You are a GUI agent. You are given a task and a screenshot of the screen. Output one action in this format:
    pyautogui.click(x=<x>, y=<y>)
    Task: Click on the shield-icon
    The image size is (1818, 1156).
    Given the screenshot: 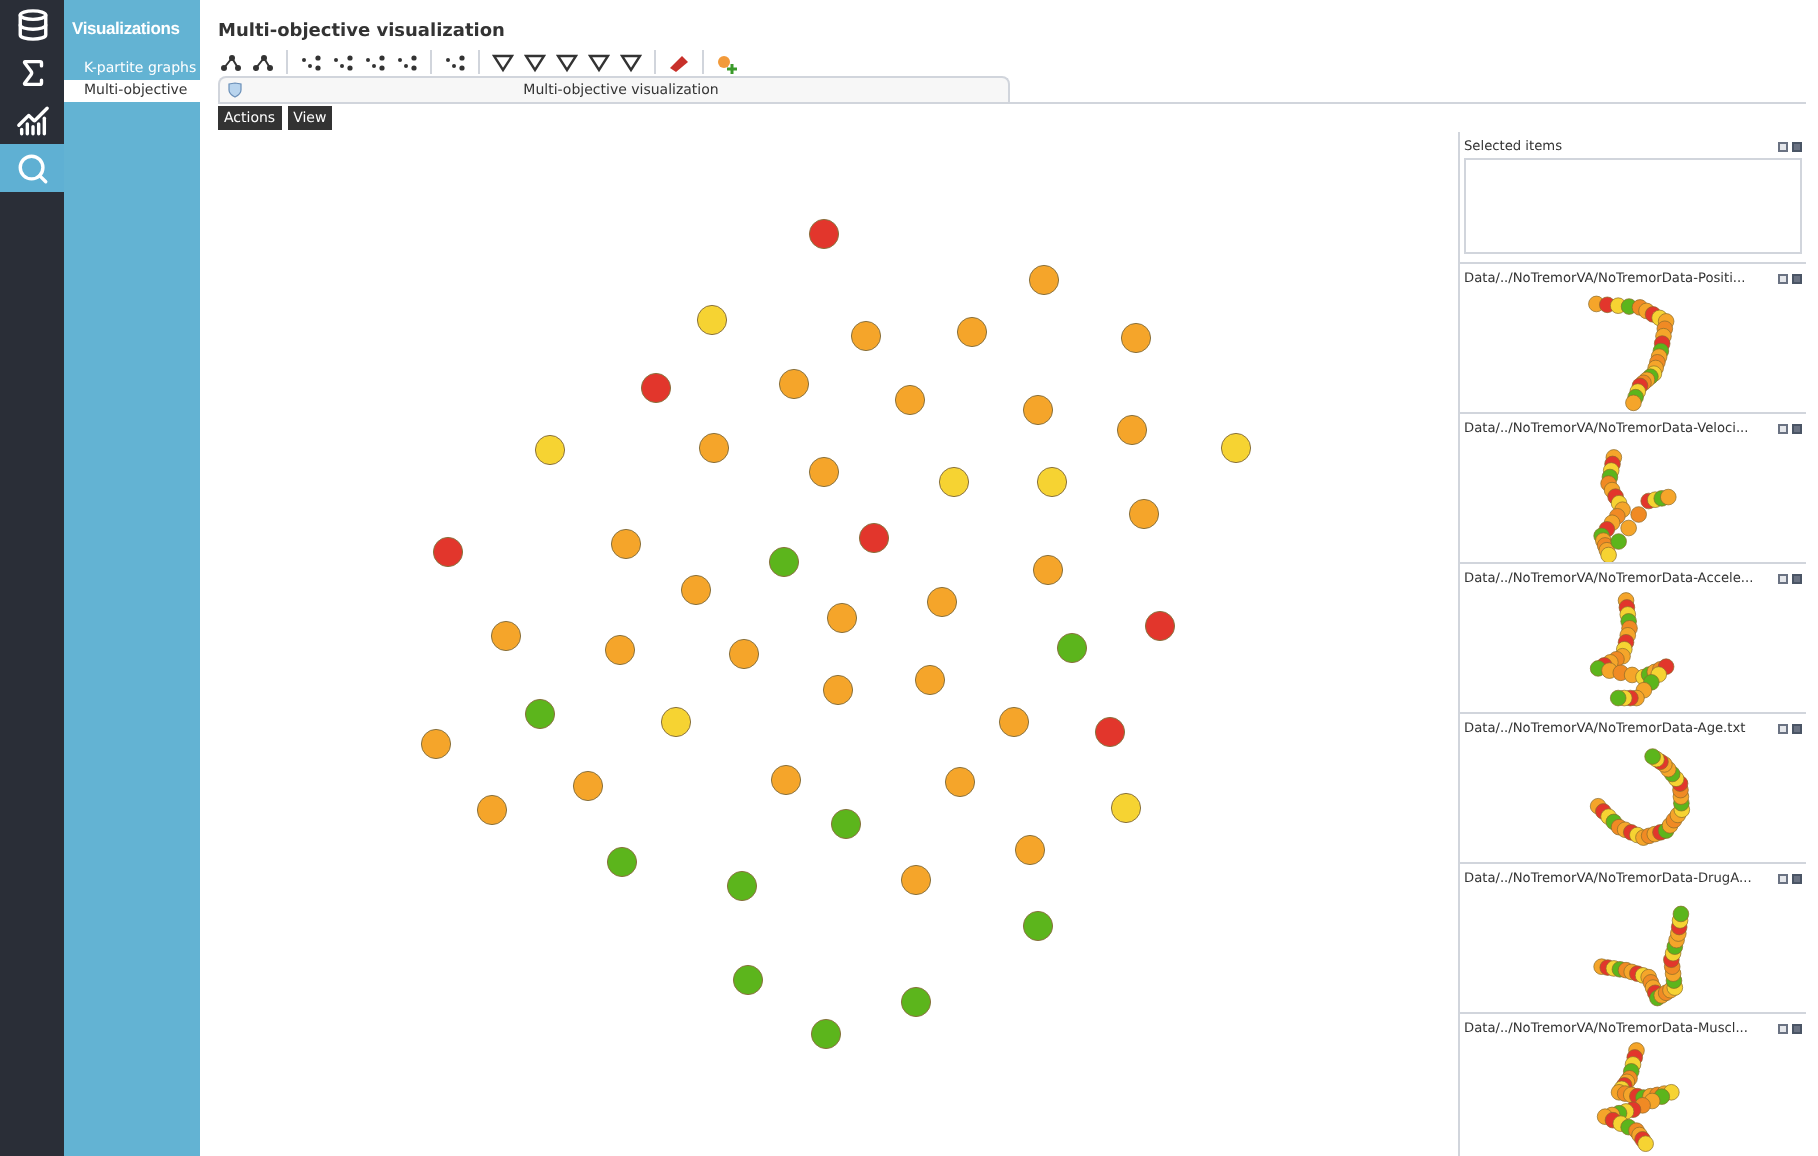 What is the action you would take?
    pyautogui.click(x=235, y=90)
    